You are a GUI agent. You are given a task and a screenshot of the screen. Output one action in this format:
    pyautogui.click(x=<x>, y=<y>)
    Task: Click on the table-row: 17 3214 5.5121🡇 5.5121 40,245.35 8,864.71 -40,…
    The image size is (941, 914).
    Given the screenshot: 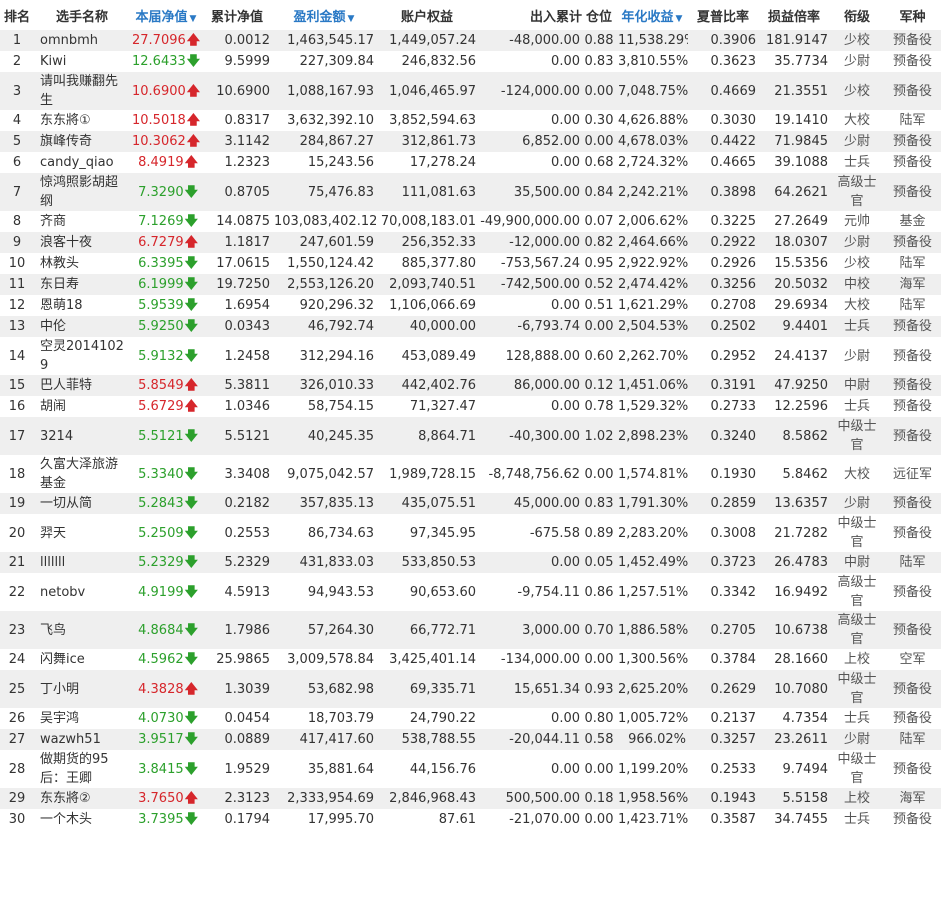 What is the action you would take?
    pyautogui.click(x=470, y=436)
    